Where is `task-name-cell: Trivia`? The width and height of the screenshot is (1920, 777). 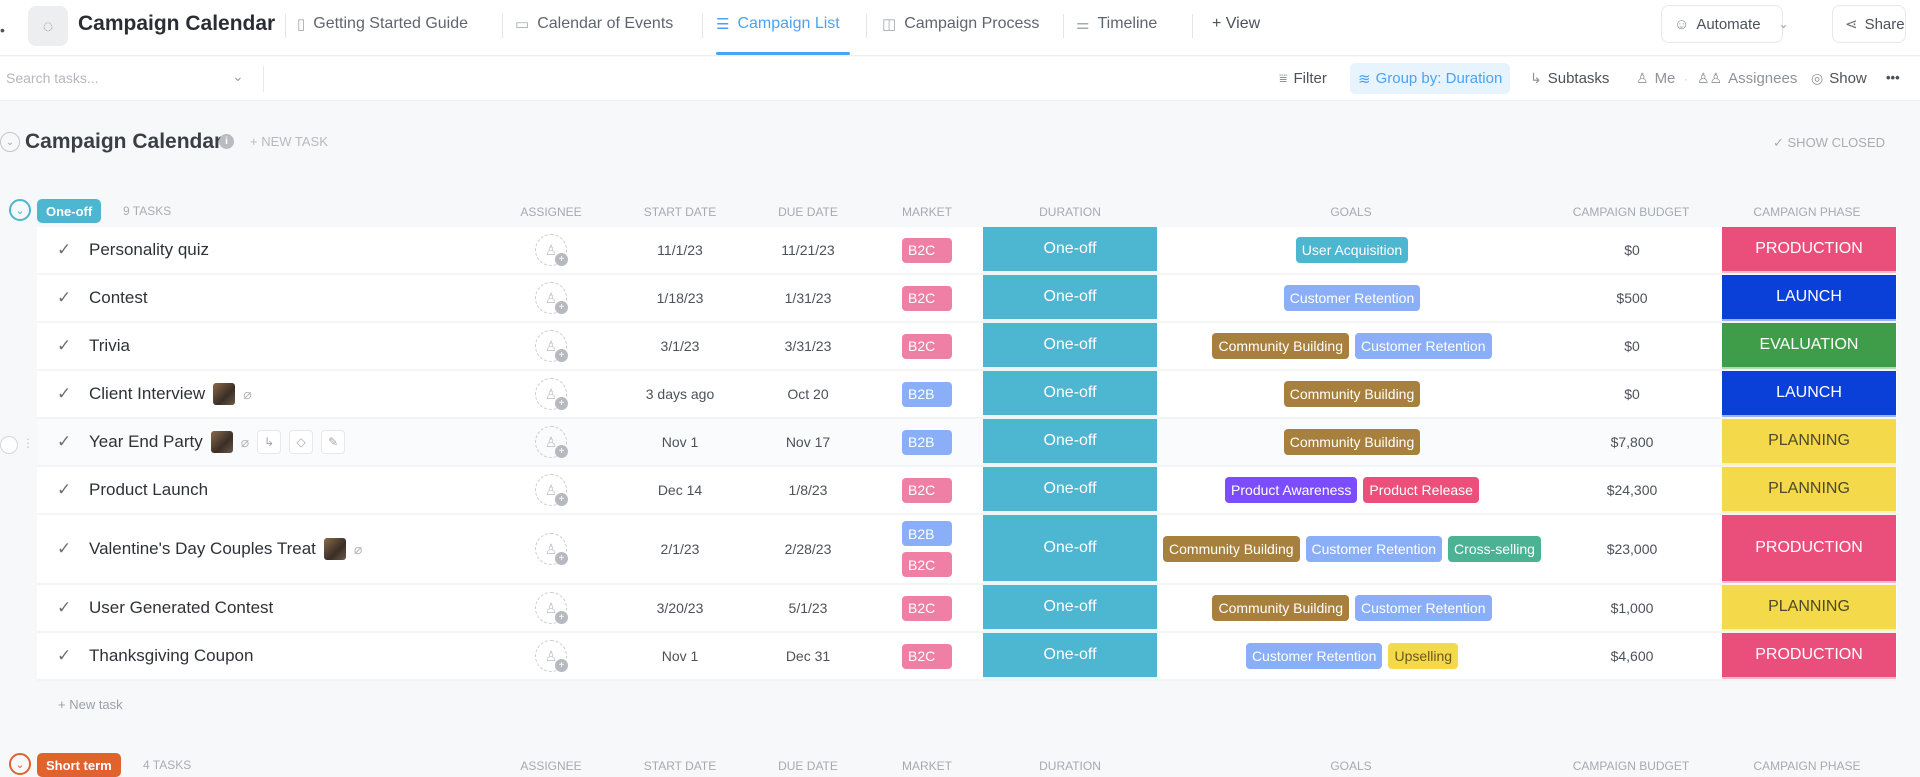 task-name-cell: Trivia is located at coordinates (109, 346).